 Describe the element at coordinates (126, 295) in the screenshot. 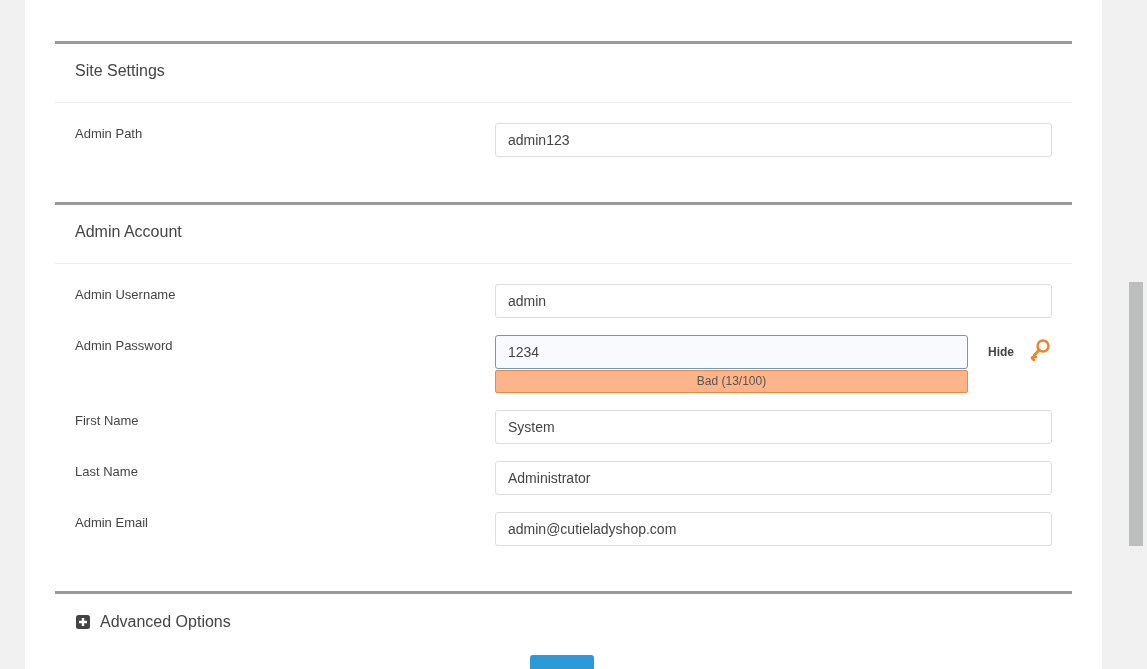

I see `field-label: Admin Username` at that location.